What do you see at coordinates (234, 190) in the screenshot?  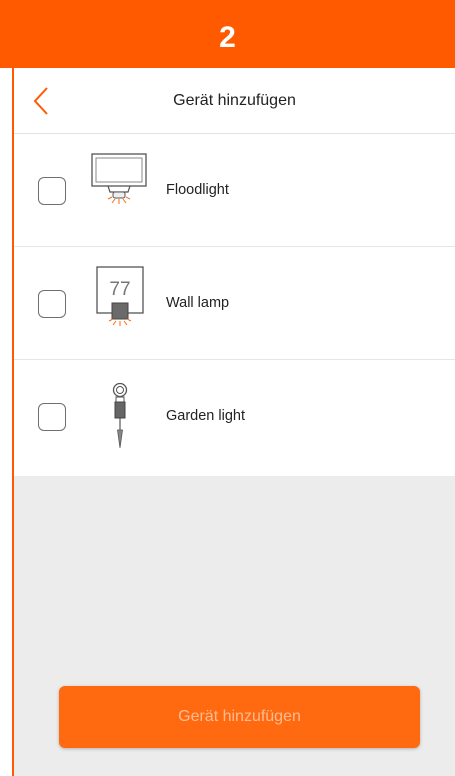 I see `list-item: Floodlight` at bounding box center [234, 190].